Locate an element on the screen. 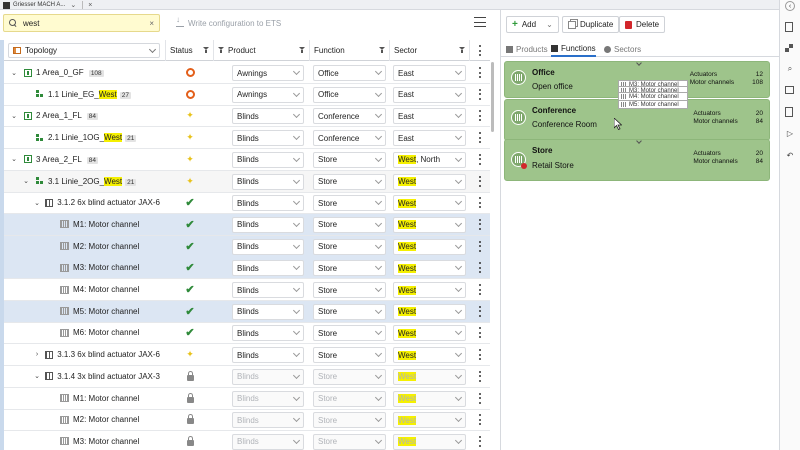 Image resolution: width=800 pixels, height=450 pixels. header-product: Product is located at coordinates (262, 50).